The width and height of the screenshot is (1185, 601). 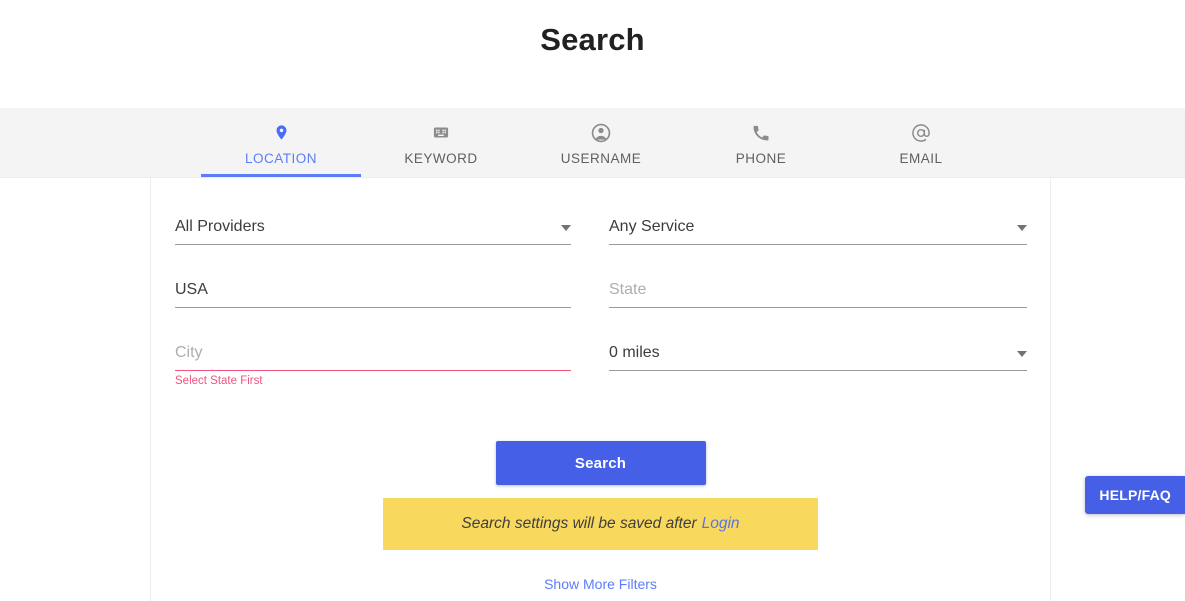 What do you see at coordinates (921, 133) in the screenshot?
I see `at-sign-icon` at bounding box center [921, 133].